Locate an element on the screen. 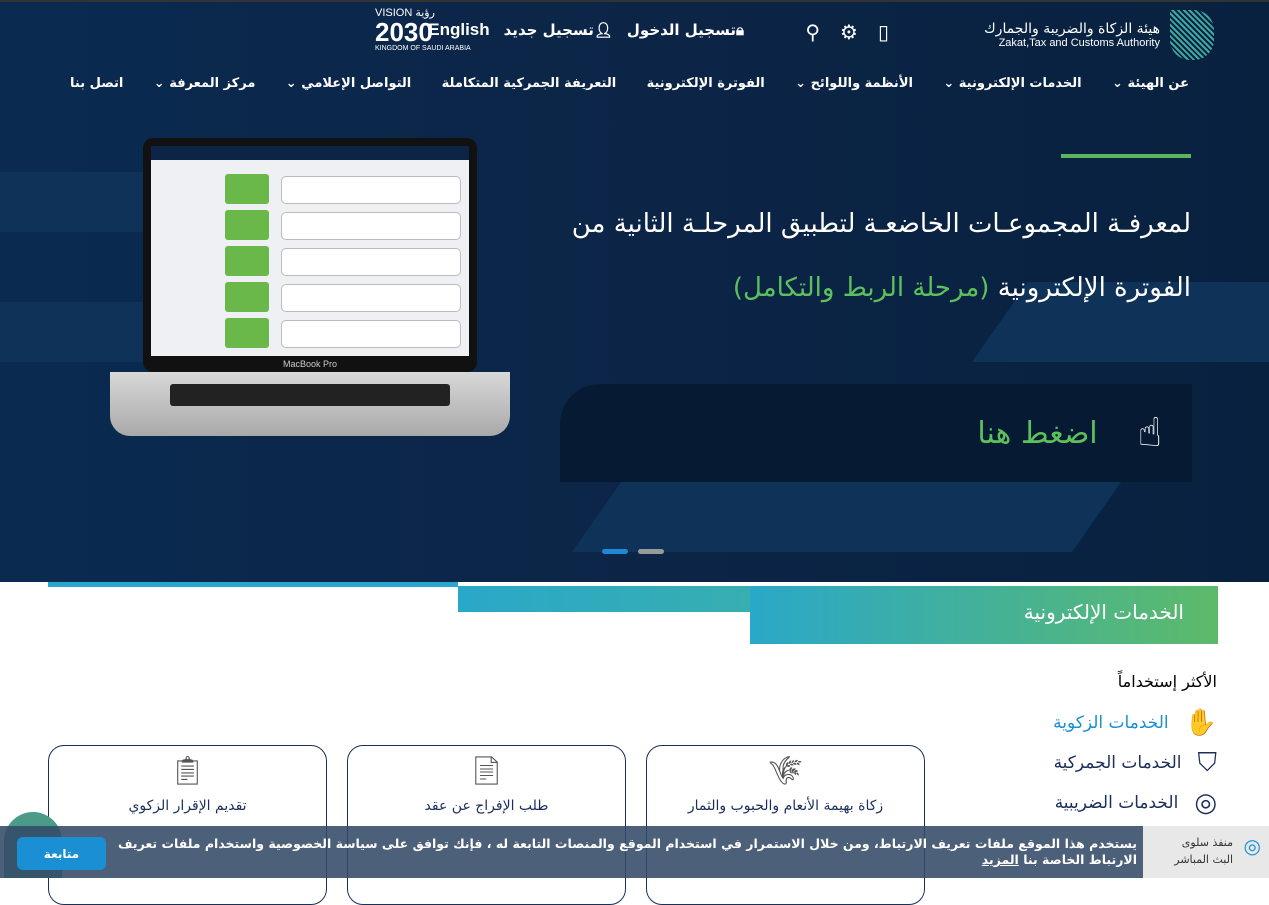 Image resolution: width=1269 pixels, height=905 pixels. section-title: الخدمات الإلكترونية is located at coordinates (984, 615).